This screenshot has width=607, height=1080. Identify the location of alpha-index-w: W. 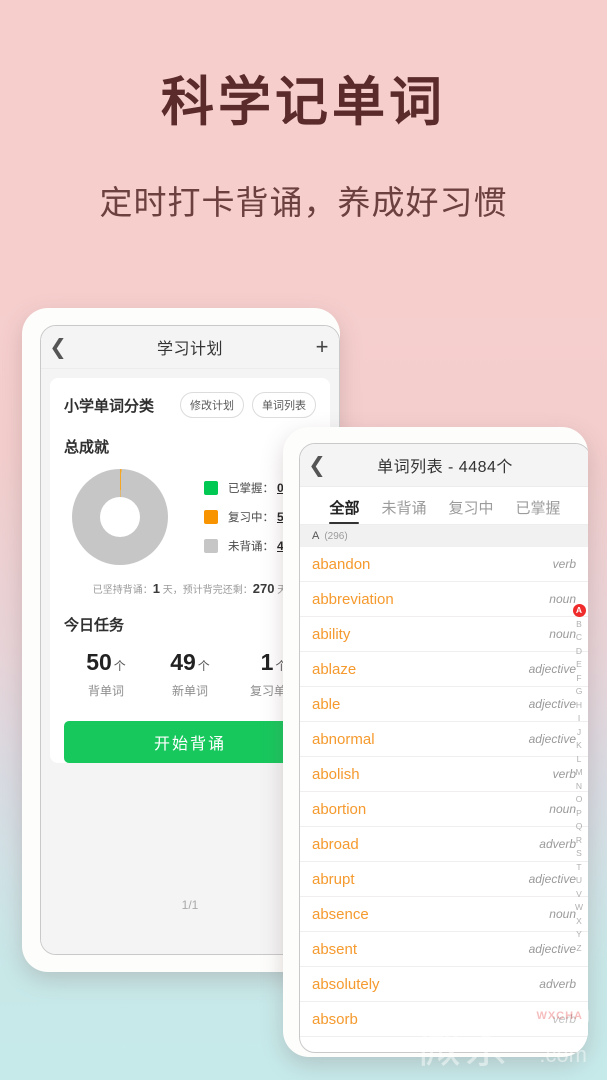
(579, 908).